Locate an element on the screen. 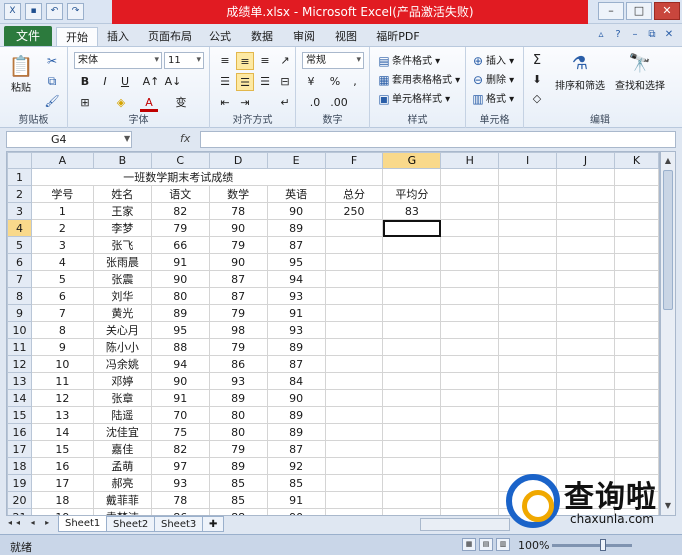 The height and width of the screenshot is (555, 682). cell: 张章 is located at coordinates (122, 398).